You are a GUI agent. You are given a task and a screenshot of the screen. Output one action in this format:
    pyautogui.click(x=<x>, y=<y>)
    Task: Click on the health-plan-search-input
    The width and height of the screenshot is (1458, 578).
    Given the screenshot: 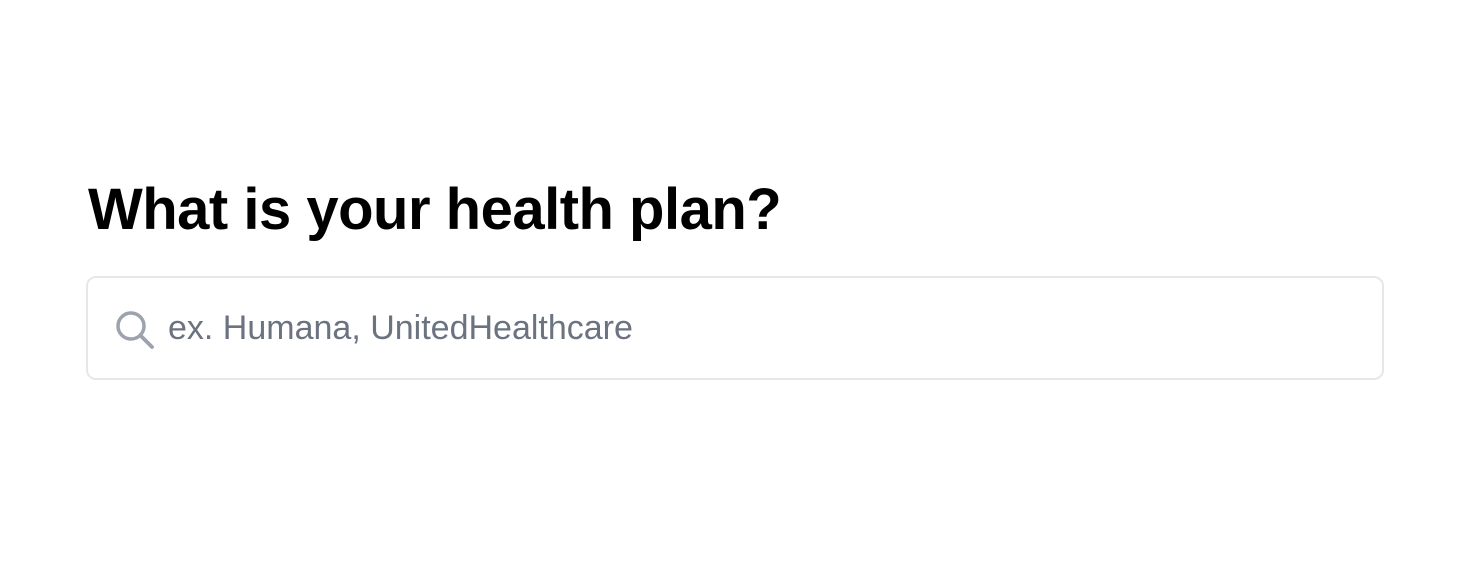 What is the action you would take?
    pyautogui.click(x=768, y=328)
    